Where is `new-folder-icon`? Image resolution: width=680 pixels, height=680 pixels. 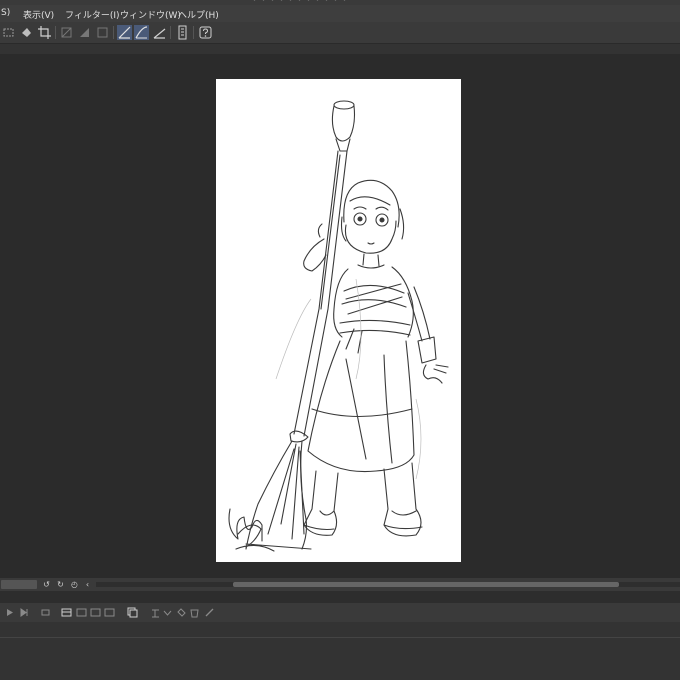
new-folder-icon is located at coordinates (95, 612).